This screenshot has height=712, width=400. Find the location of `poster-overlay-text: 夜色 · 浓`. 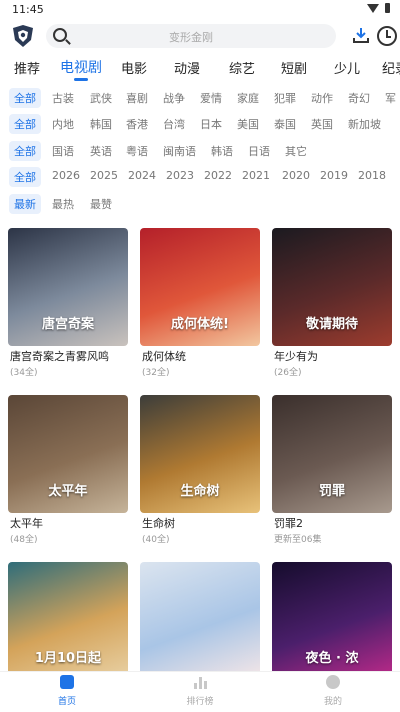

poster-overlay-text: 夜色 · 浓 is located at coordinates (332, 658).